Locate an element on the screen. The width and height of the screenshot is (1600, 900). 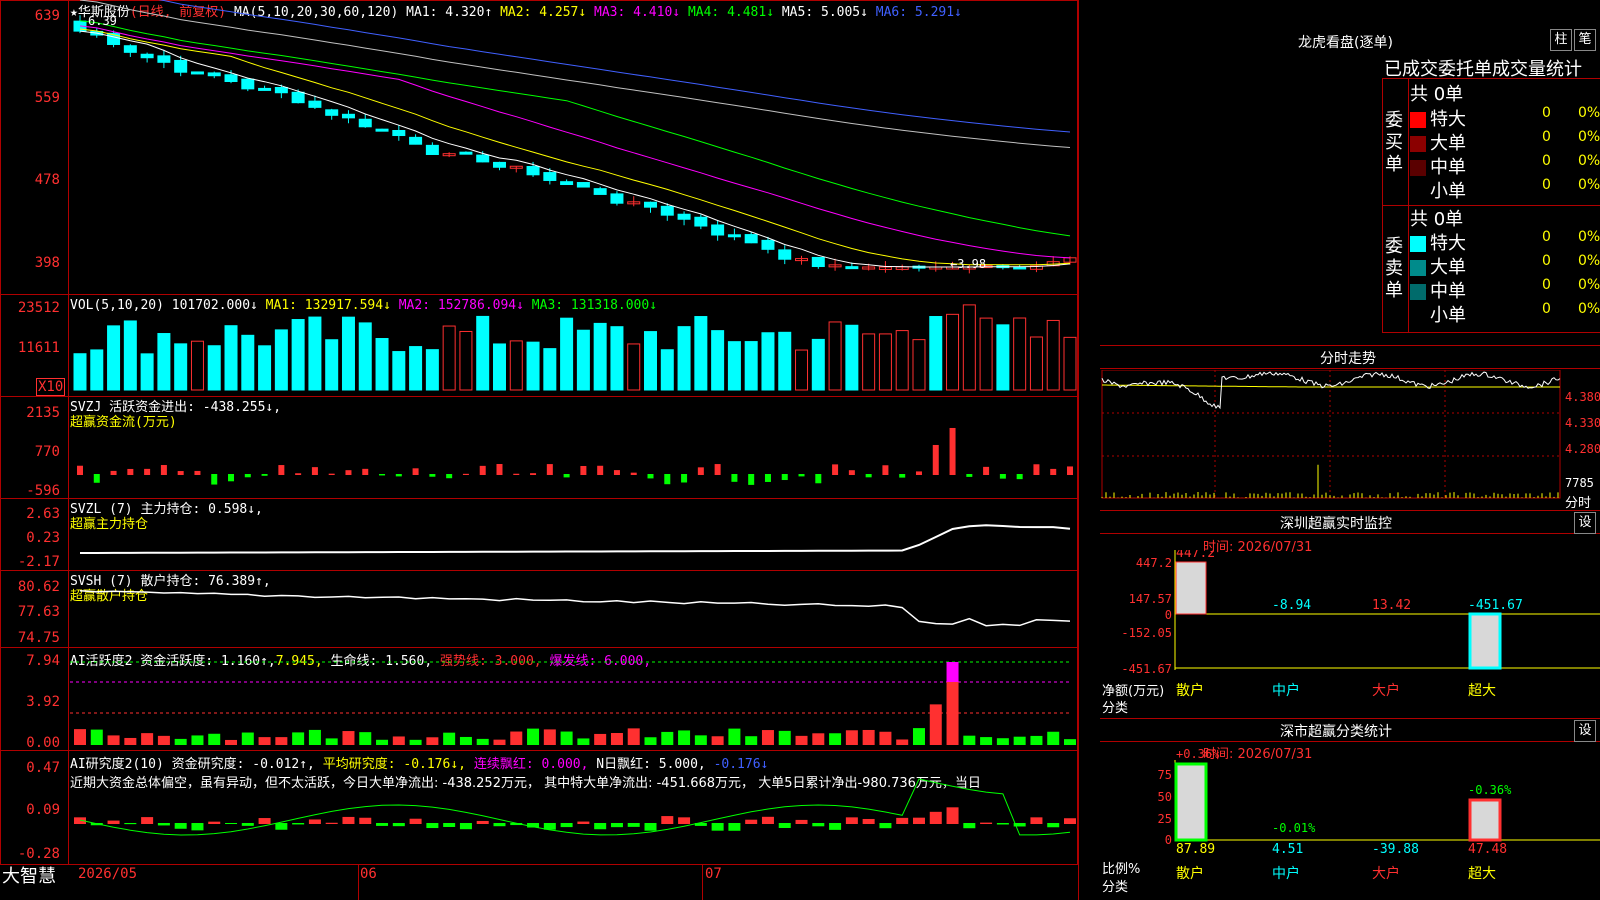
cls-tick: 75 is located at coordinates (1165, 775).